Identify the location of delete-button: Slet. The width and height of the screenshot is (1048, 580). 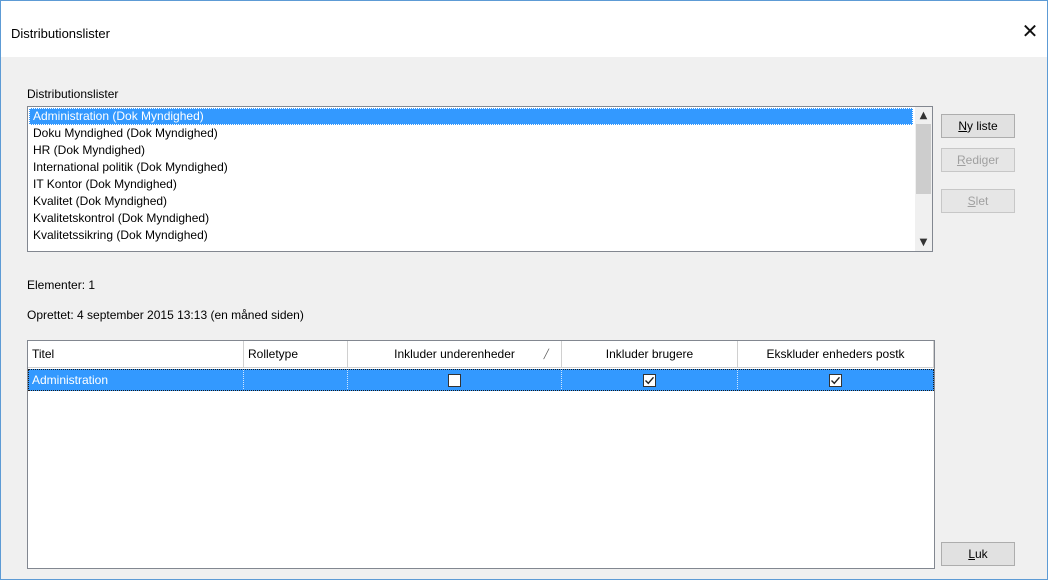
(978, 201).